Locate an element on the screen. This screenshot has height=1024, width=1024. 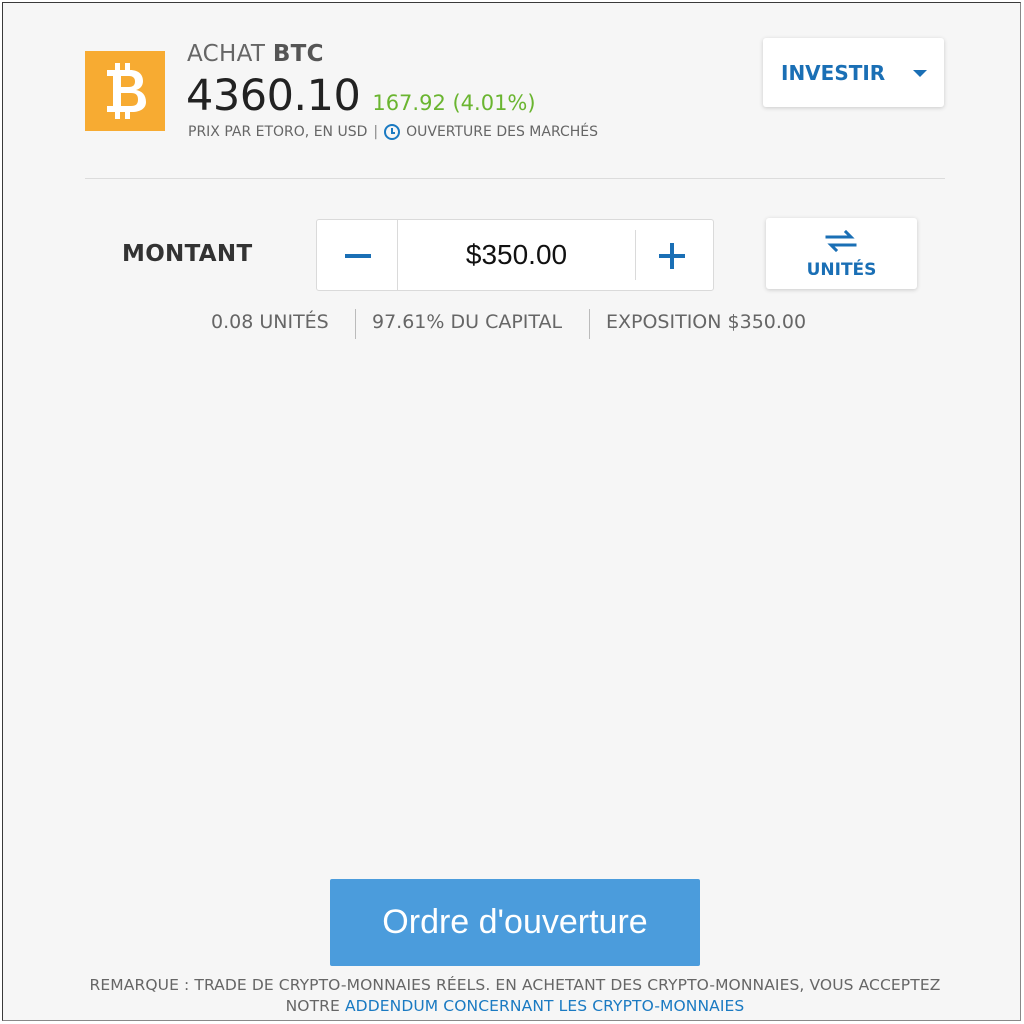
investir-dropdown: INVESTIR is located at coordinates (853, 72).